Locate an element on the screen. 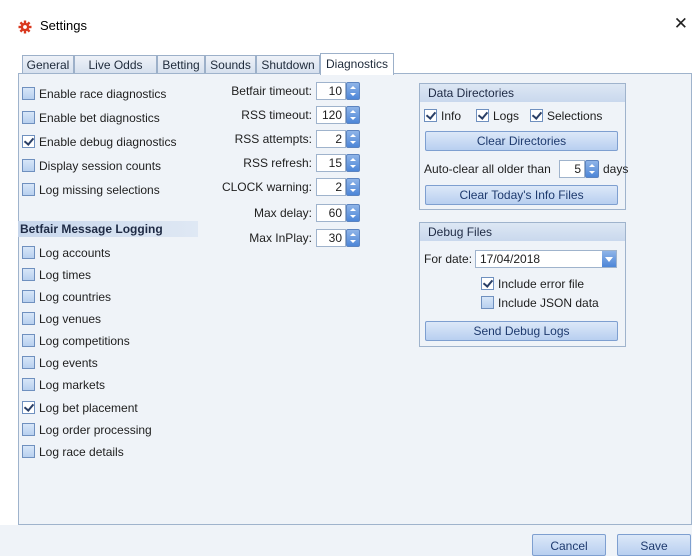 This screenshot has height=557, width=692. checkbox-enable-debug-diagnostics: Enable debug diagnostics is located at coordinates (99, 142).